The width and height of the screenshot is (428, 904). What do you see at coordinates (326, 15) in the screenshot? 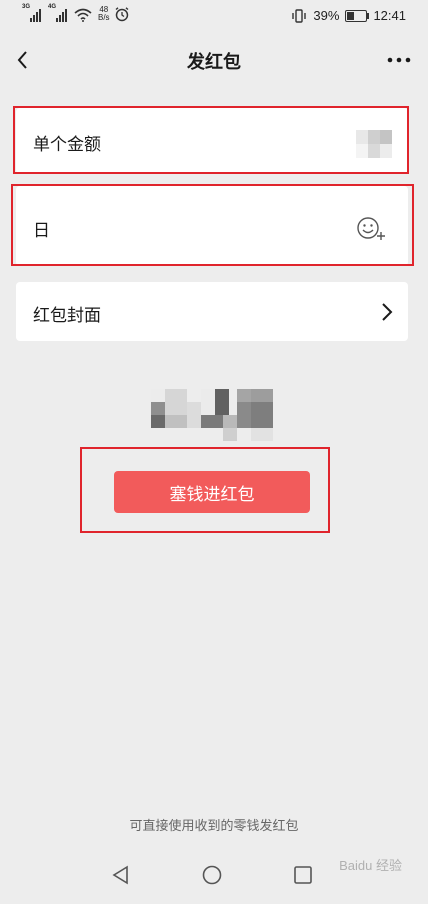
I see `battery-percent: 39%` at bounding box center [326, 15].